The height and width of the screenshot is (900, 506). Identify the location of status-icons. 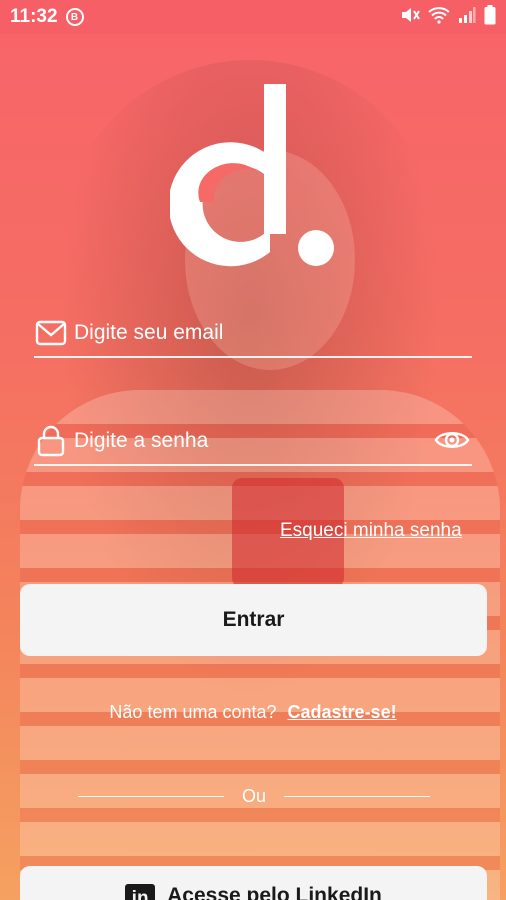
(448, 17).